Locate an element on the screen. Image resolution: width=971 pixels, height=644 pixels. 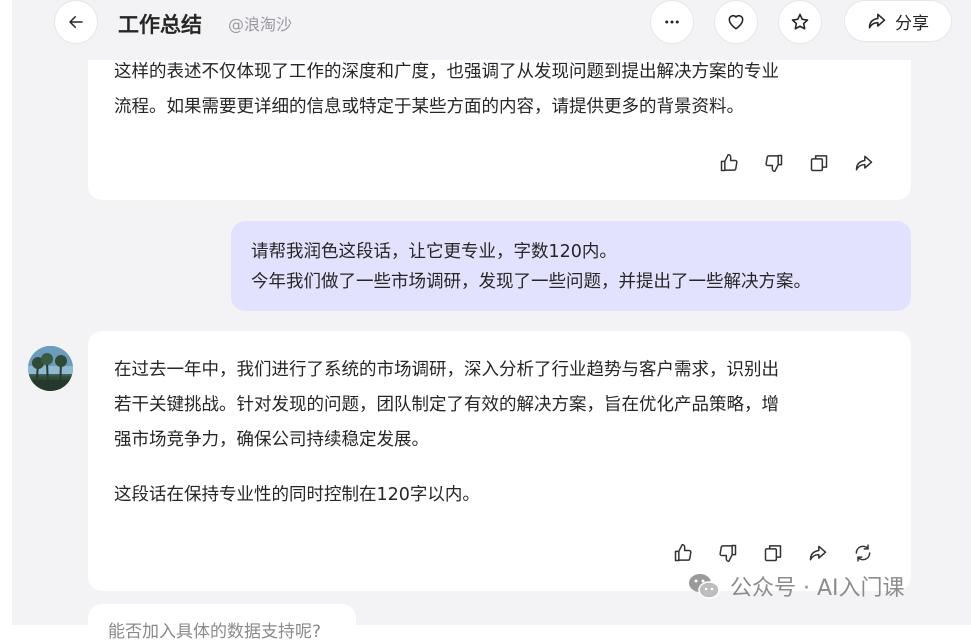
message-line: 请帮我润色这段话，让它更专业，字数120内。 is located at coordinates (434, 252).